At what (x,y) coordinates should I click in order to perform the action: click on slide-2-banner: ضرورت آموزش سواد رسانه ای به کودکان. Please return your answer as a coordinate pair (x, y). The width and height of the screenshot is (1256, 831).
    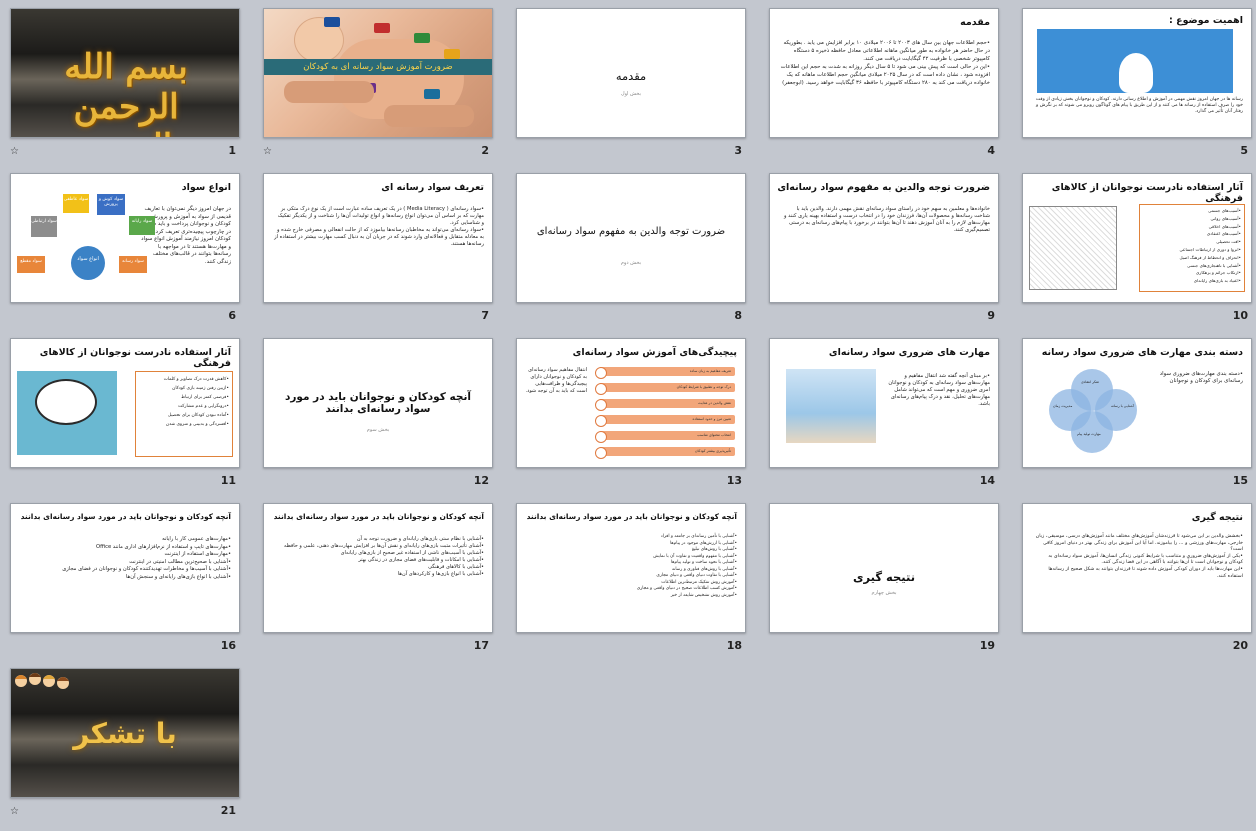
    Looking at the image, I should click on (378, 67).